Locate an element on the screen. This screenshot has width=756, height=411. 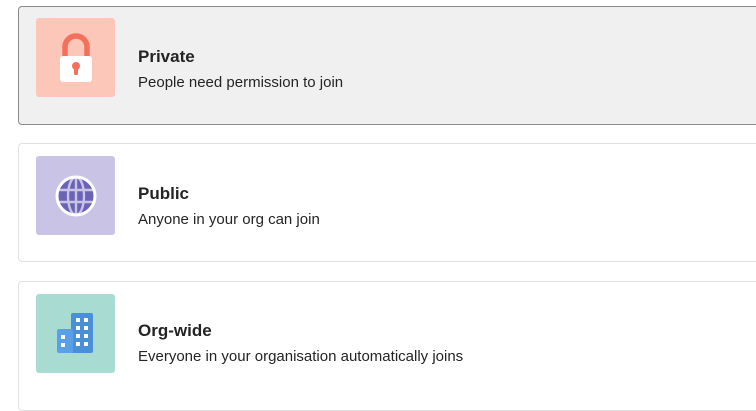
private-icon-tile is located at coordinates (75, 57).